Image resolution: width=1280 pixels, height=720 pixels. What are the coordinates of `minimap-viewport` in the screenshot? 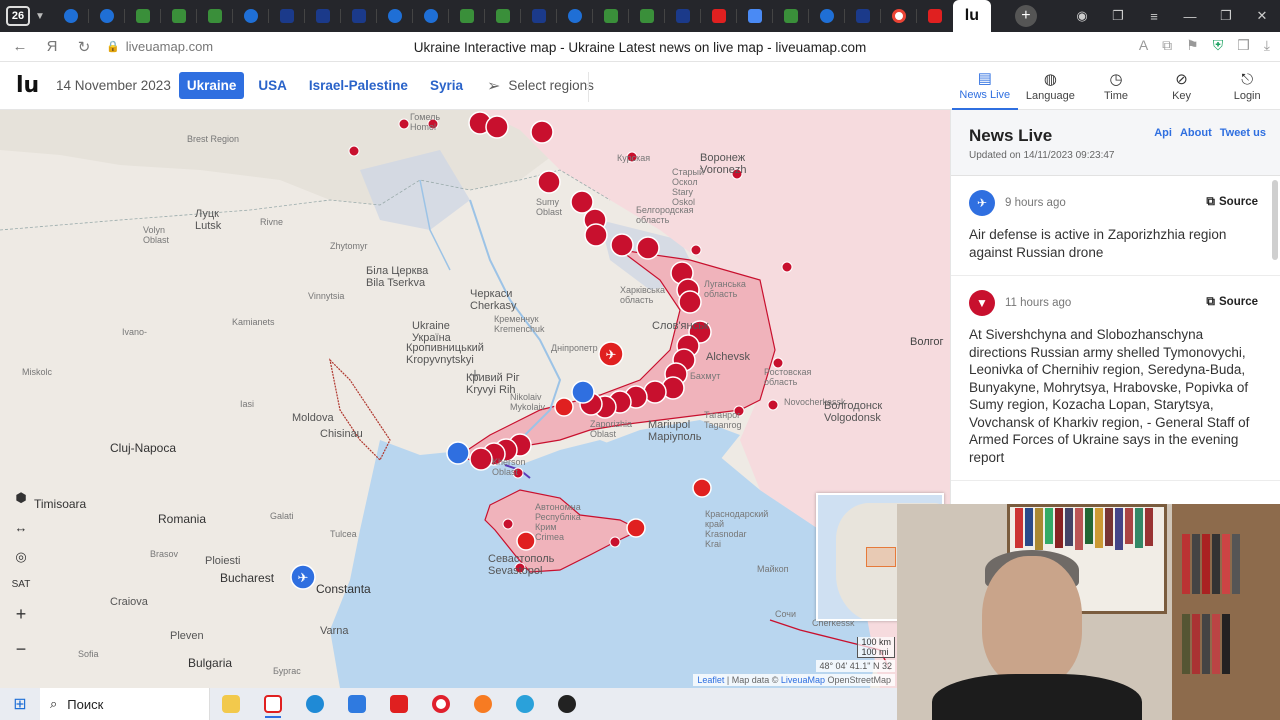 It's located at (881, 557).